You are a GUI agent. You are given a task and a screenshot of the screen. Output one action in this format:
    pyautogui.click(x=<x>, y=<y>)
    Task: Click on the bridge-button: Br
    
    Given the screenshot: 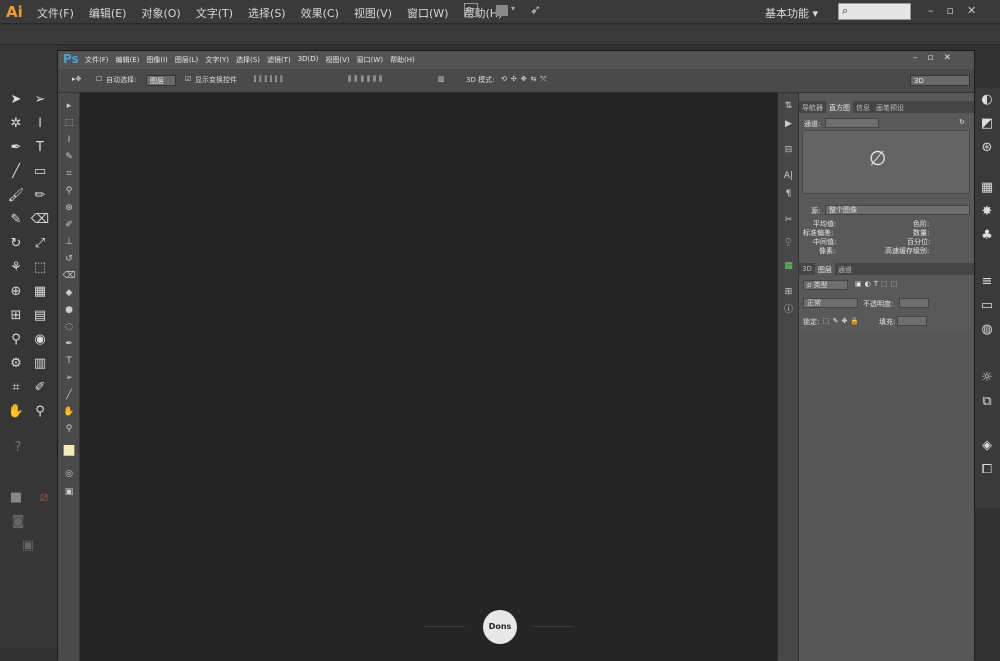 What is the action you would take?
    pyautogui.click(x=471, y=10)
    